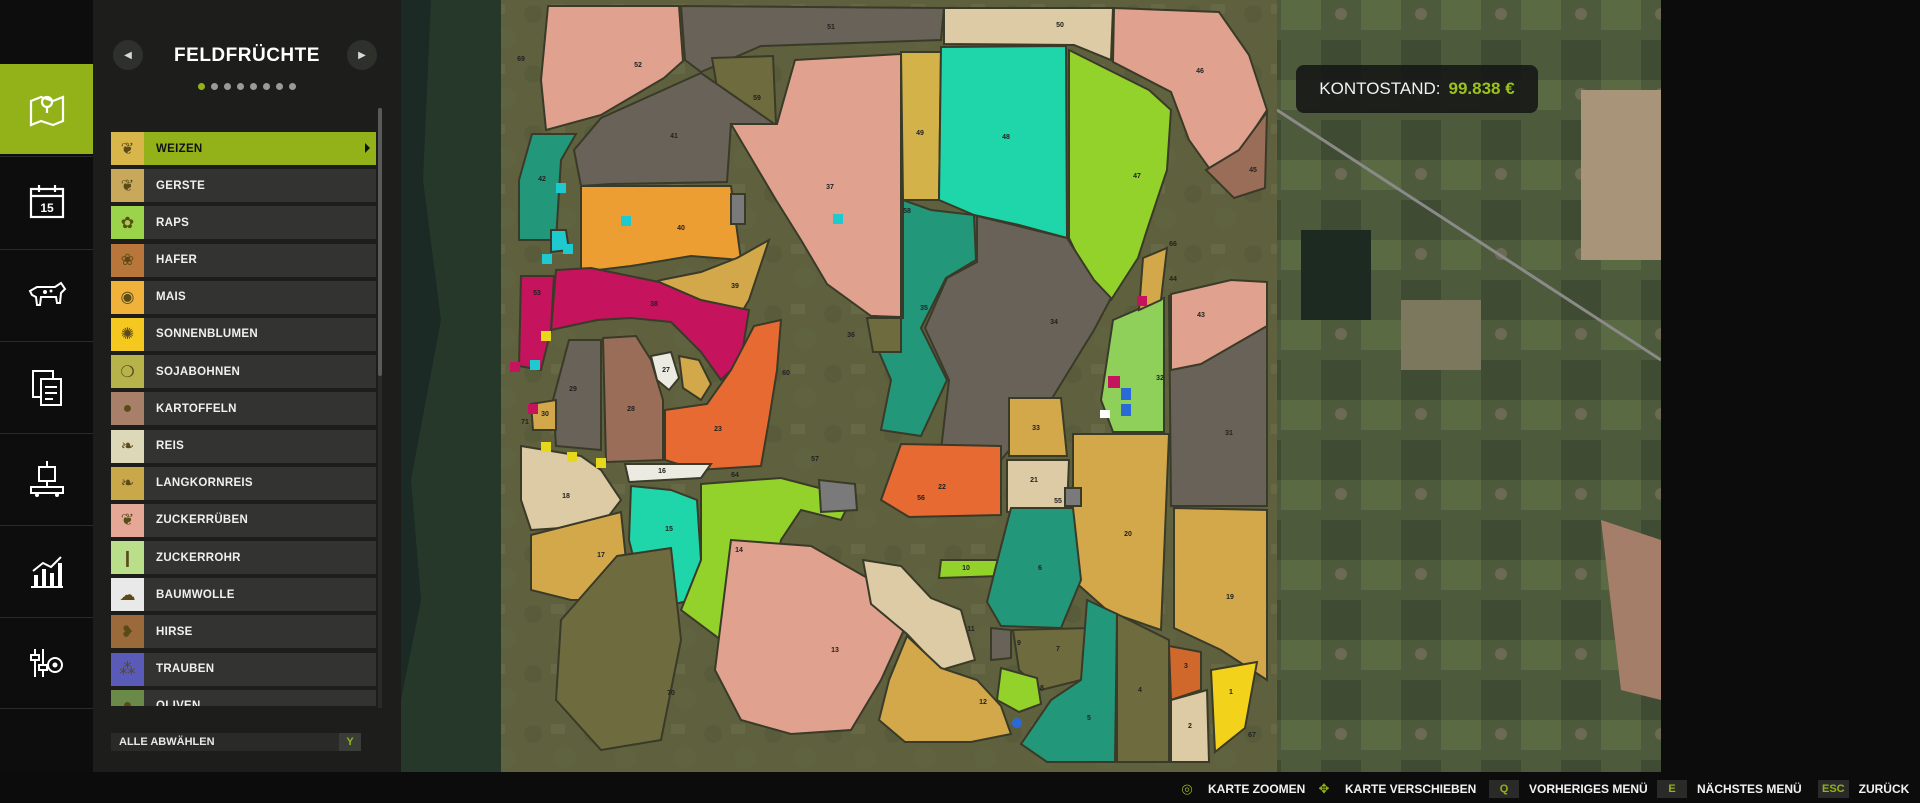  What do you see at coordinates (170, 446) in the screenshot?
I see `crop-label: REIS` at bounding box center [170, 446].